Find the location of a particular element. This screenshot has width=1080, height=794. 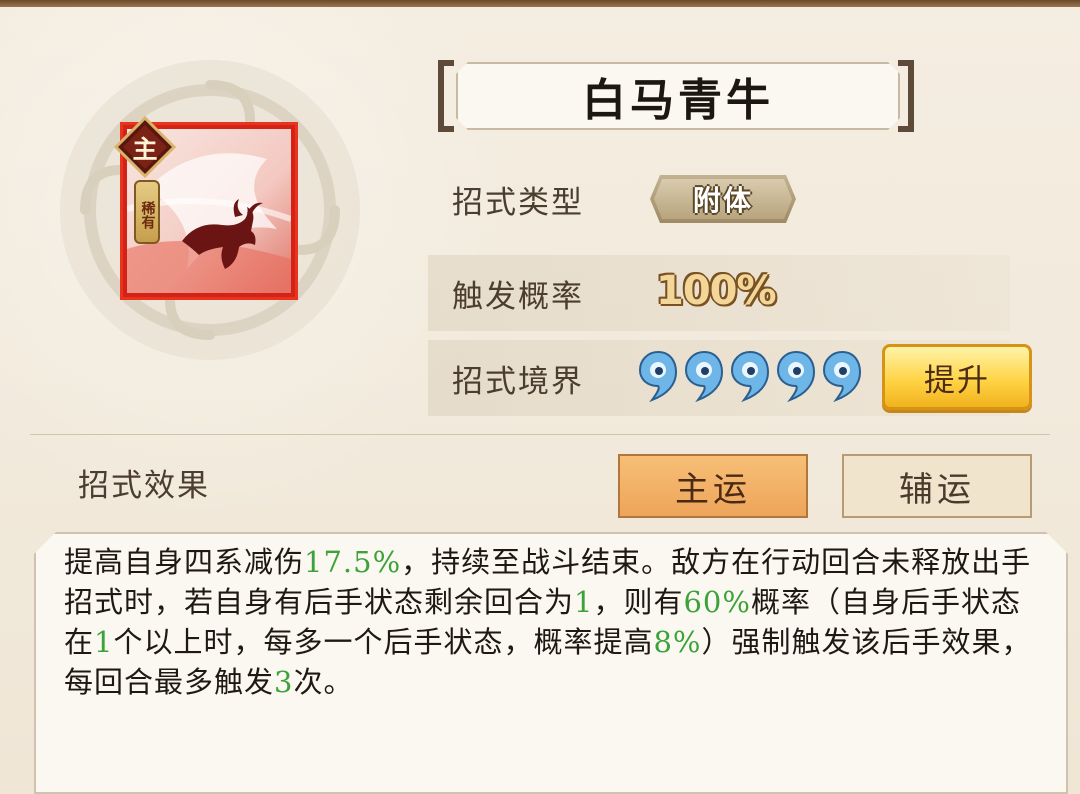

type-label: 招式类型 is located at coordinates (518, 203).